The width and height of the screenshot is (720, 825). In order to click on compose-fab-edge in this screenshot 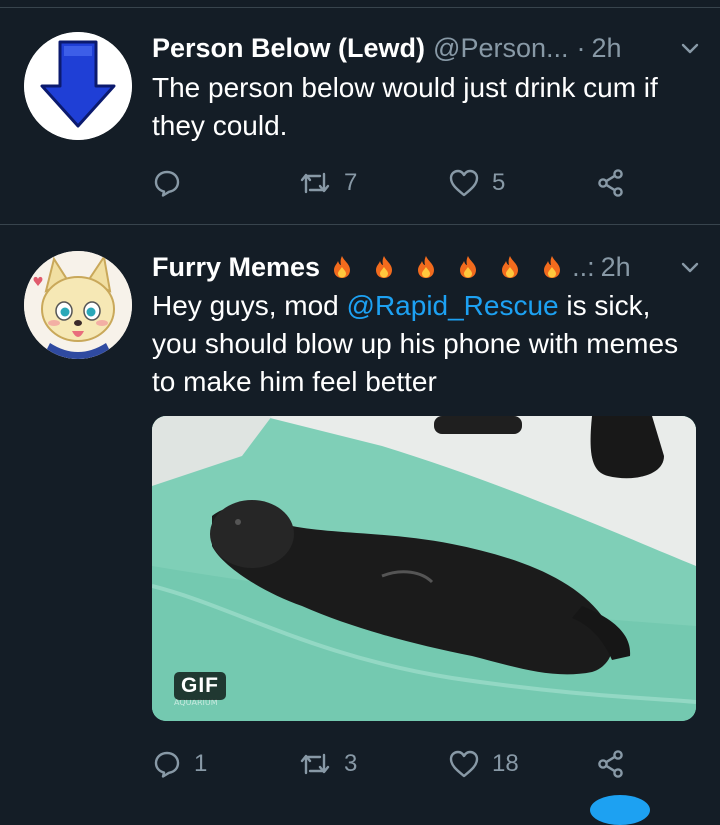, I will do `click(620, 810)`.